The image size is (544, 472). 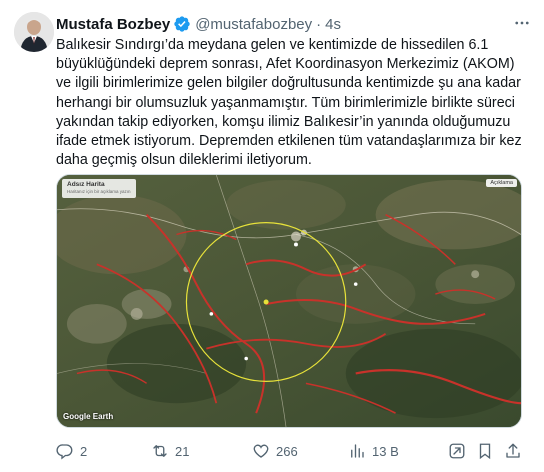 I want to click on reply-count: 2, so click(x=84, y=451).